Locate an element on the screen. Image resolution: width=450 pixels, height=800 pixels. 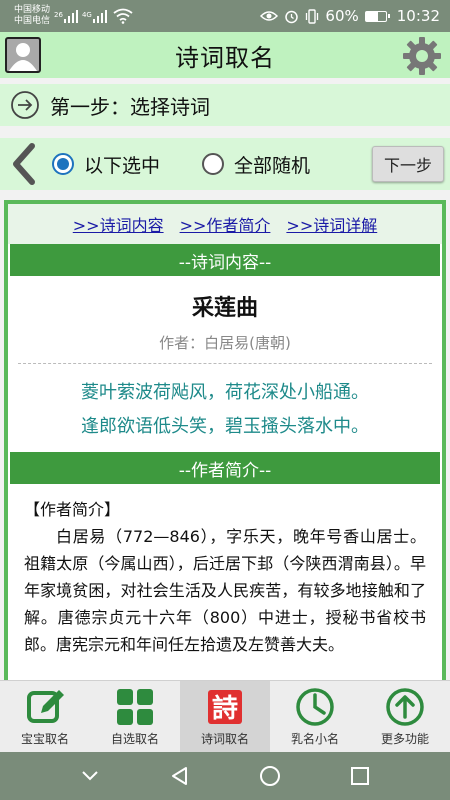
nav-label: 自选取名 is located at coordinates (134, 739).